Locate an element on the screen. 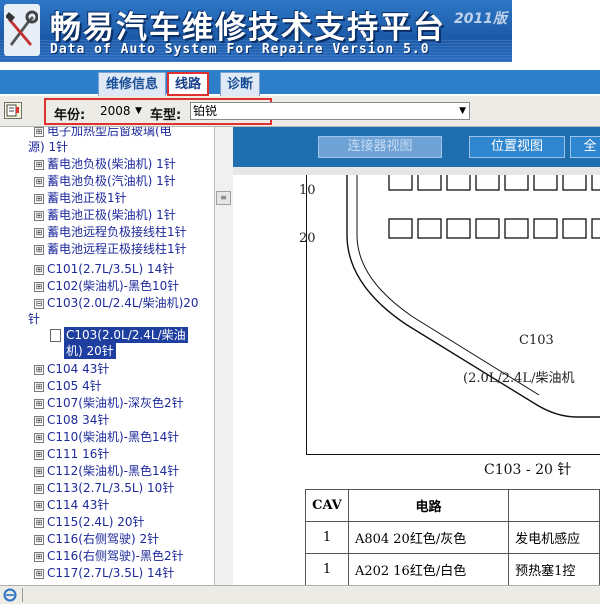 This screenshot has width=600, height=604. cell-circuit: A202 16红色/白色 is located at coordinates (428, 569).